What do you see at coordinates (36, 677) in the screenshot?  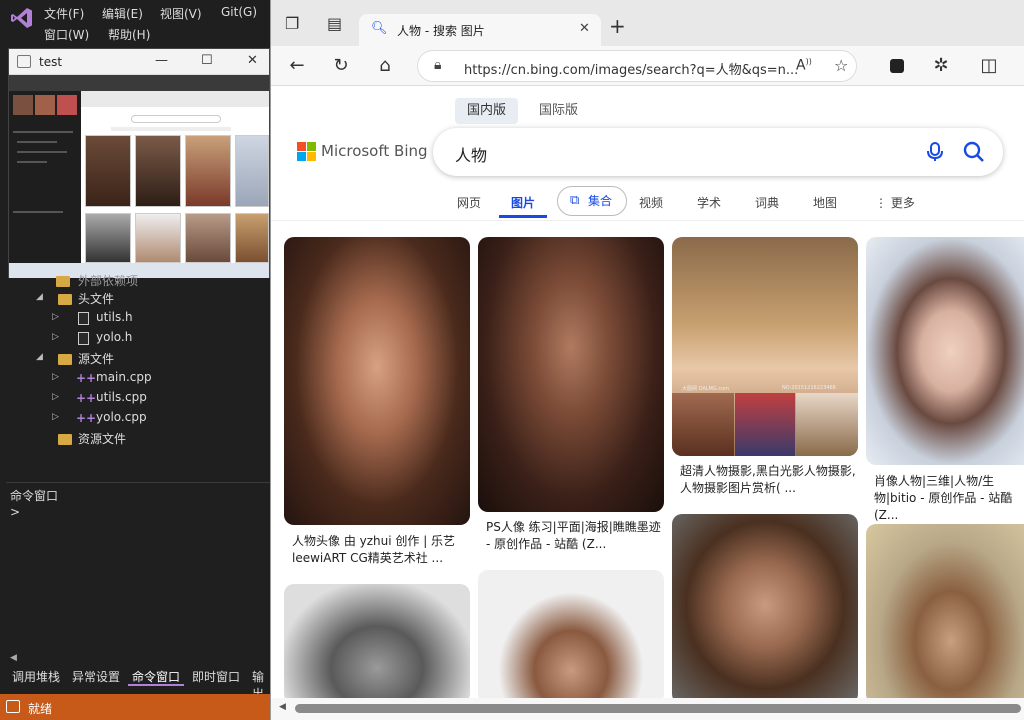 I see `tab-call-stack: 调用堆栈` at bounding box center [36, 677].